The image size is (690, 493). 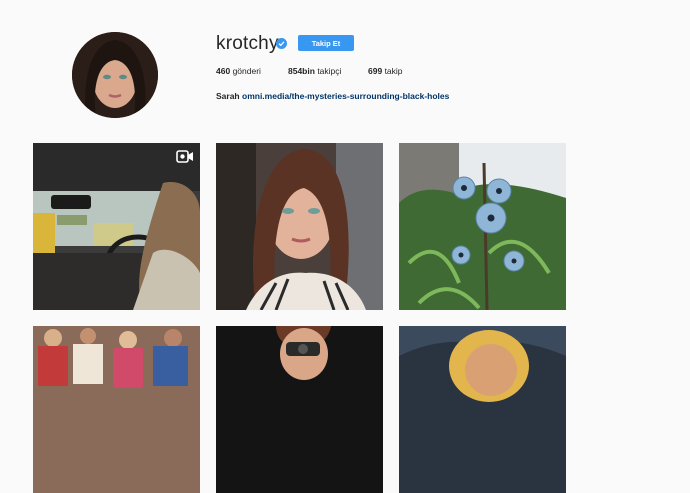 I want to click on post-image-painting, so click(x=482, y=409).